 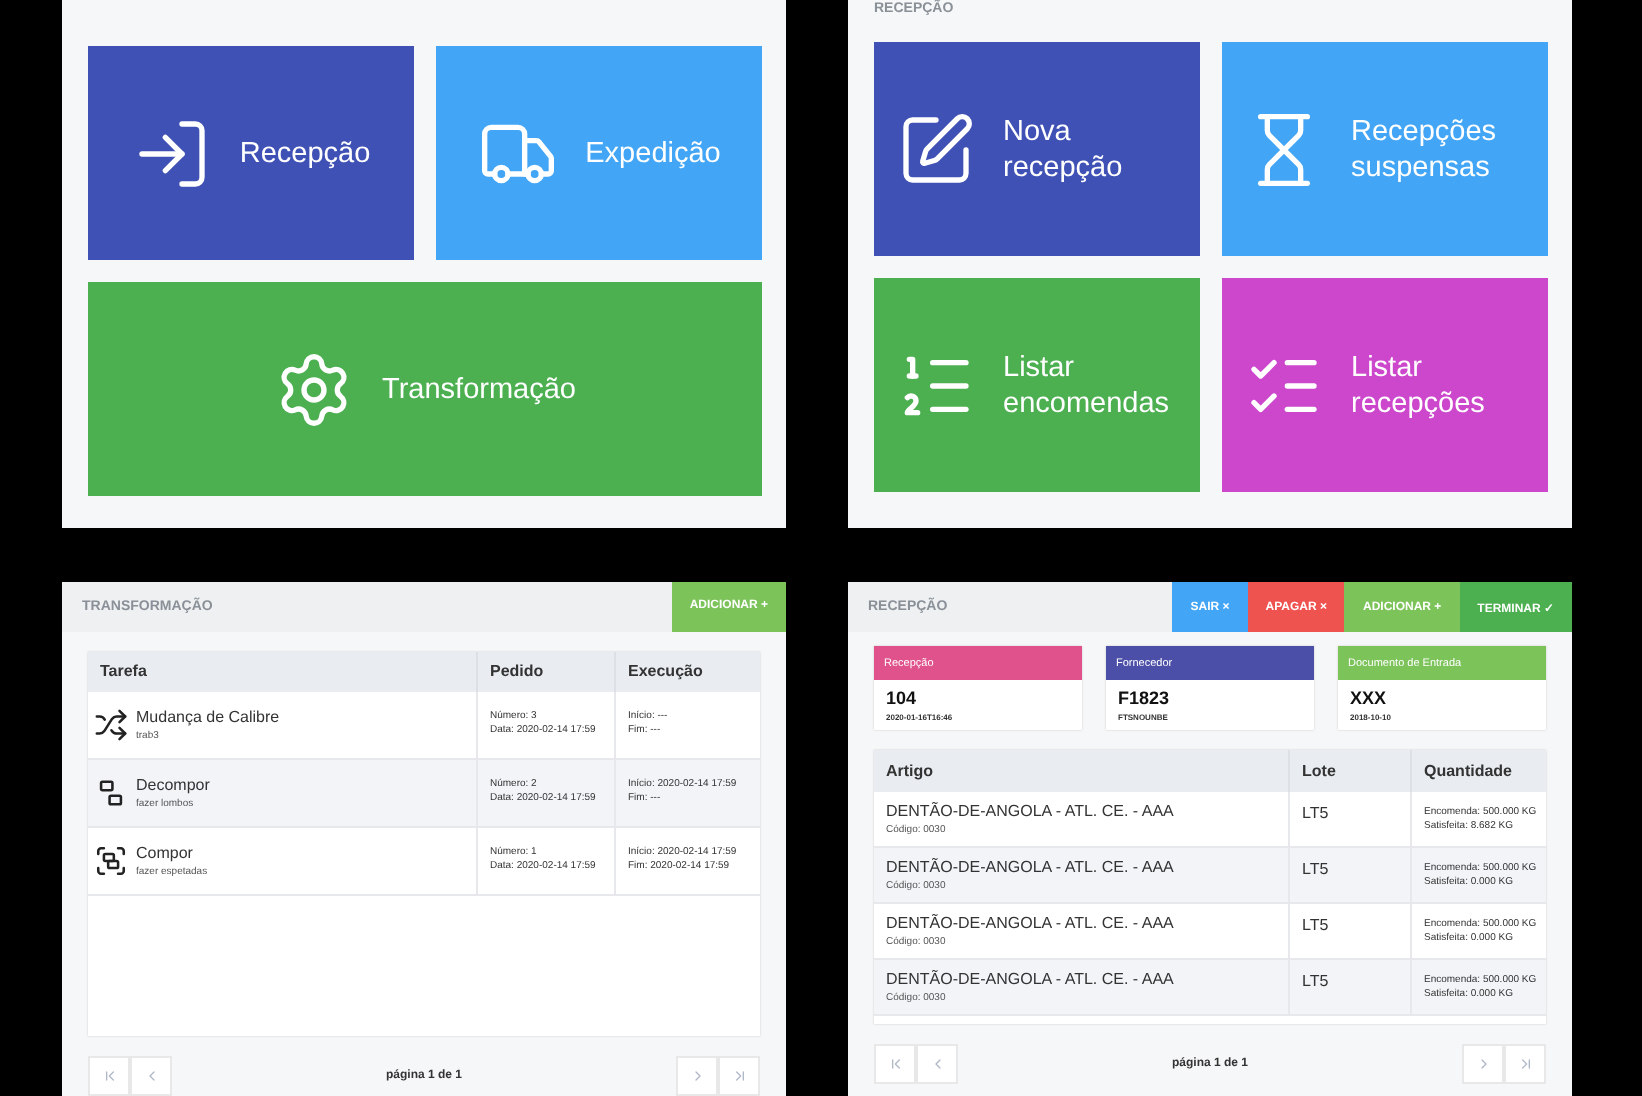 What do you see at coordinates (173, 784) in the screenshot?
I see `task-name: Decompor` at bounding box center [173, 784].